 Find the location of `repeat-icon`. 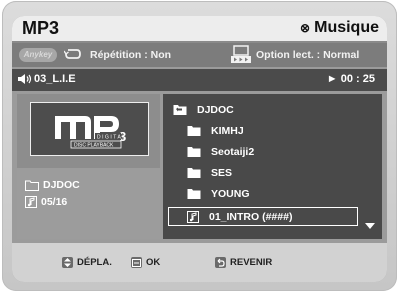

repeat-icon is located at coordinates (73, 54).